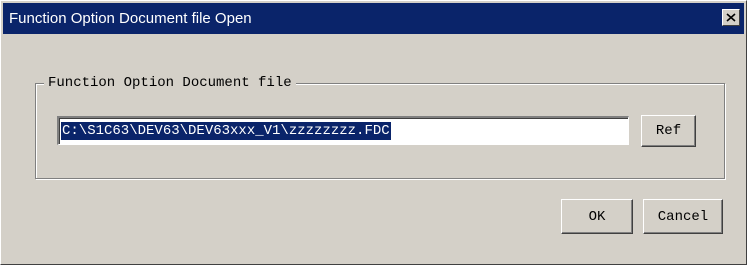 The image size is (747, 265). Describe the element at coordinates (597, 216) in the screenshot. I see `ok-button: OK` at that location.